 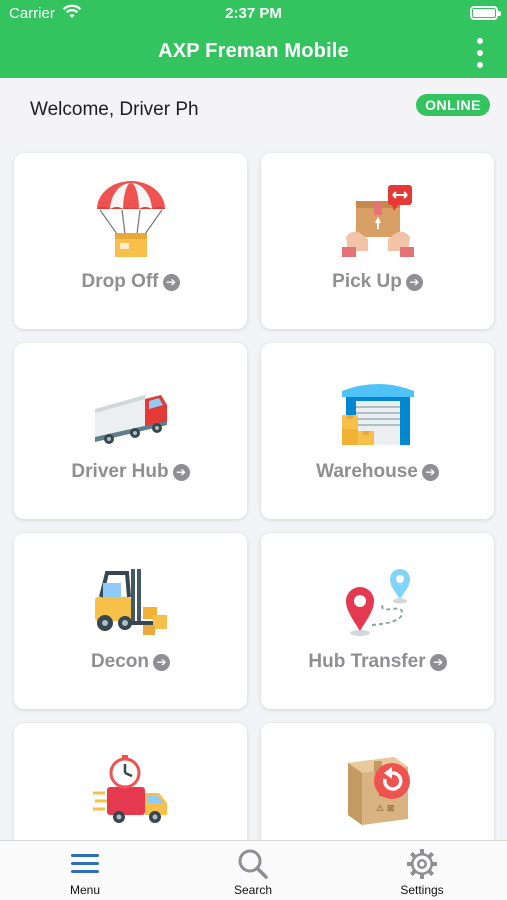 I want to click on tab-search: Search, so click(x=253, y=872).